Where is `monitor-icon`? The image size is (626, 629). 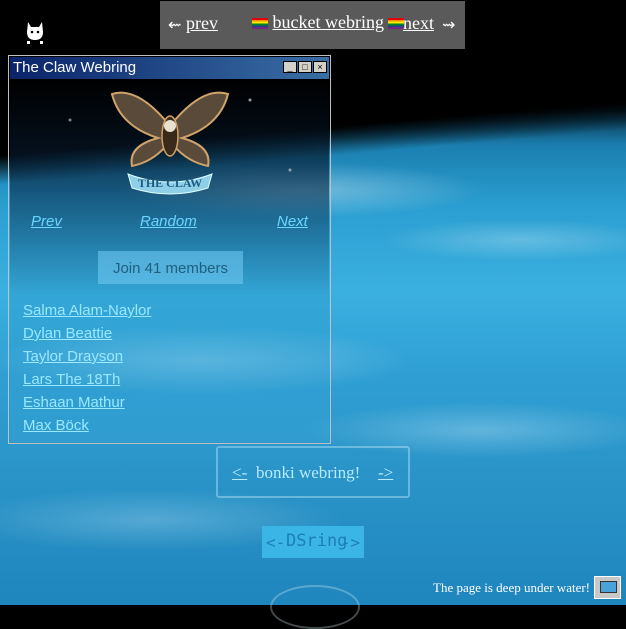 monitor-icon is located at coordinates (607, 587).